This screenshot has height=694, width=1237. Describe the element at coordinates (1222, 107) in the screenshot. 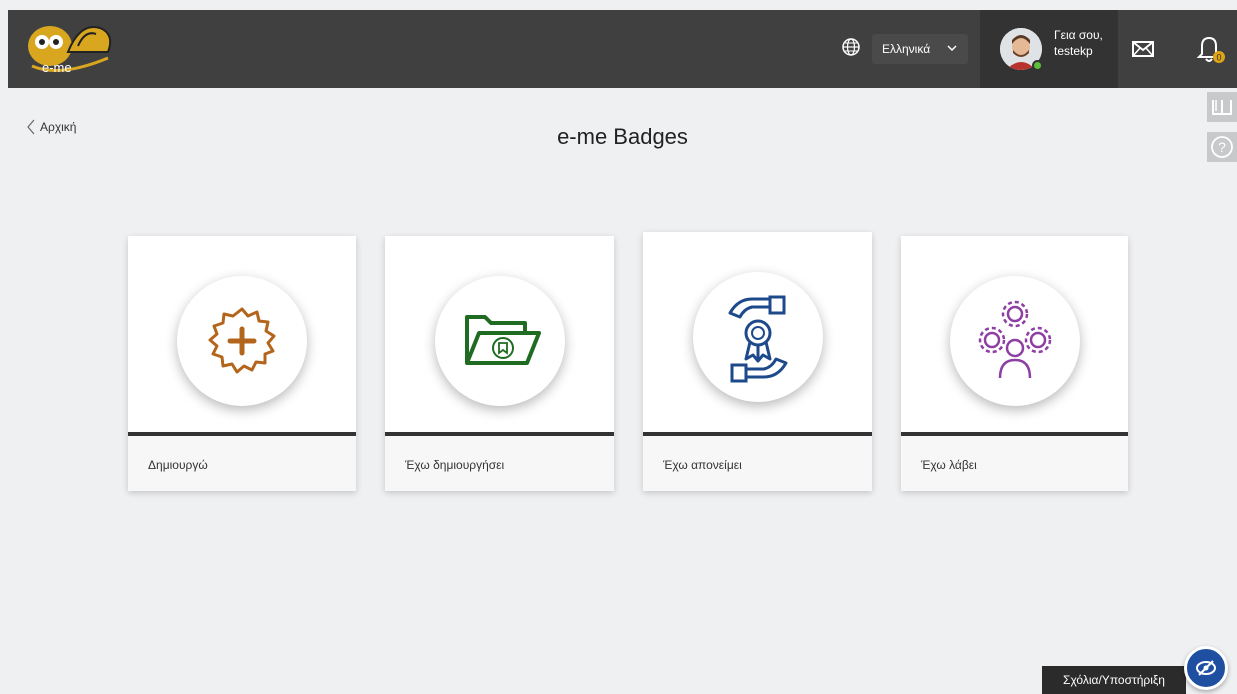

I see `book-icon` at that location.